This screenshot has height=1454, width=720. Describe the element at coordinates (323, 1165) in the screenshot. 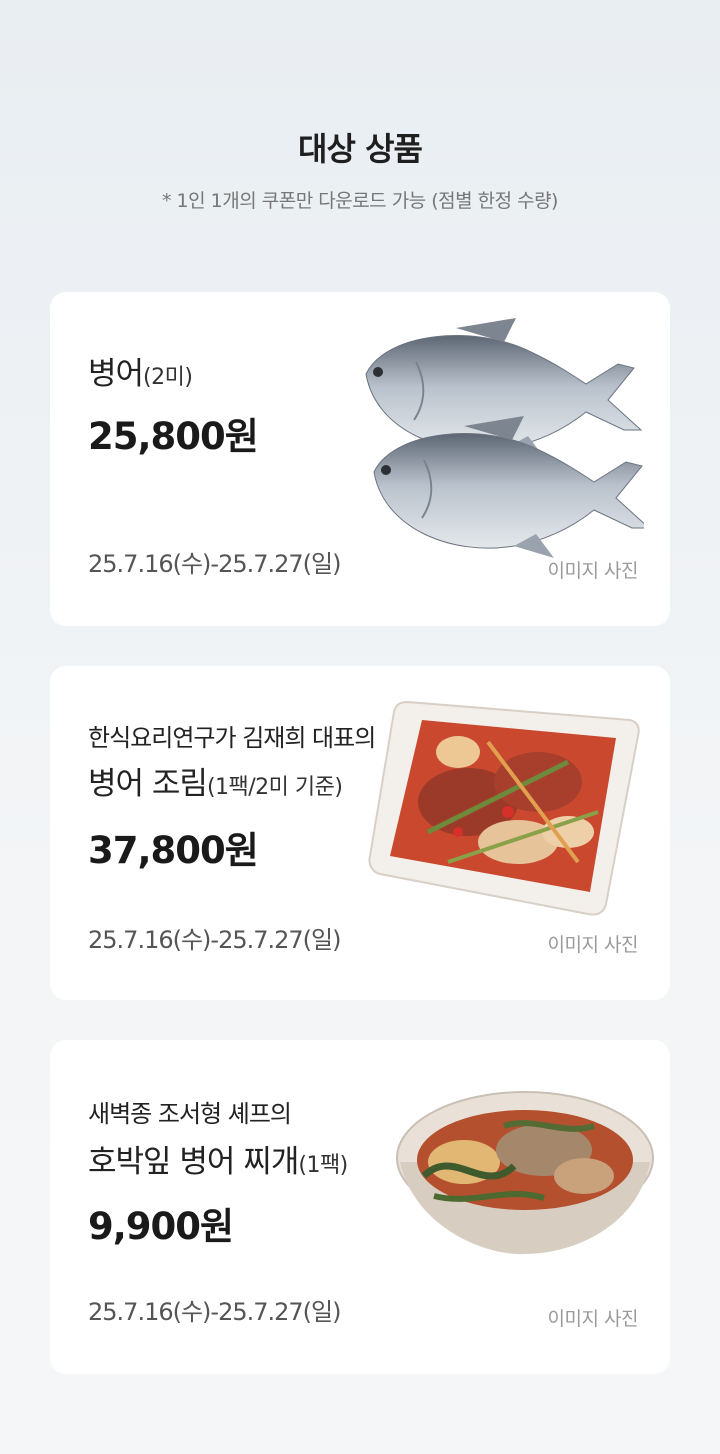

I see `product-qty: (1팩)` at that location.